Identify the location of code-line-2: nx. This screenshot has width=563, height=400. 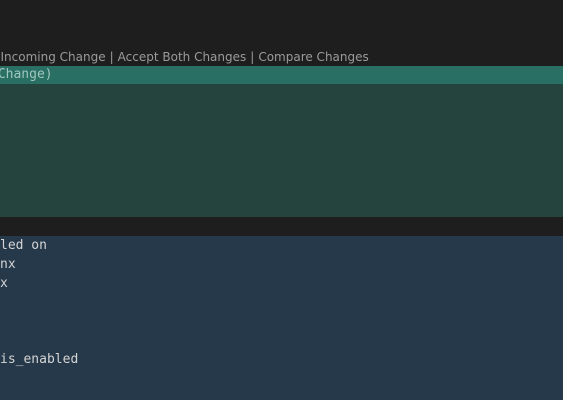
(8, 264).